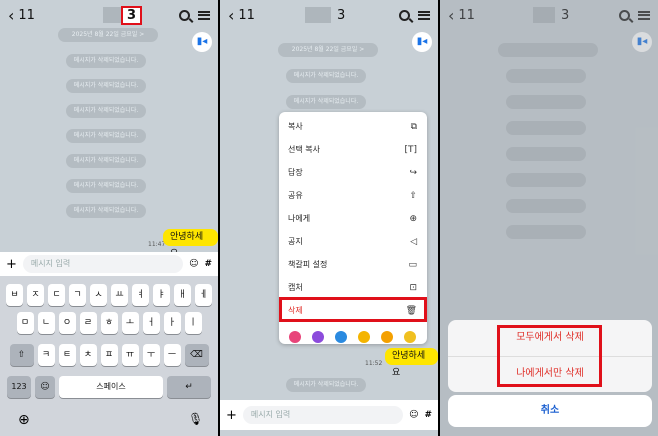 This screenshot has height=436, width=658. I want to click on keyboard-key: ㅂ, so click(14, 295).